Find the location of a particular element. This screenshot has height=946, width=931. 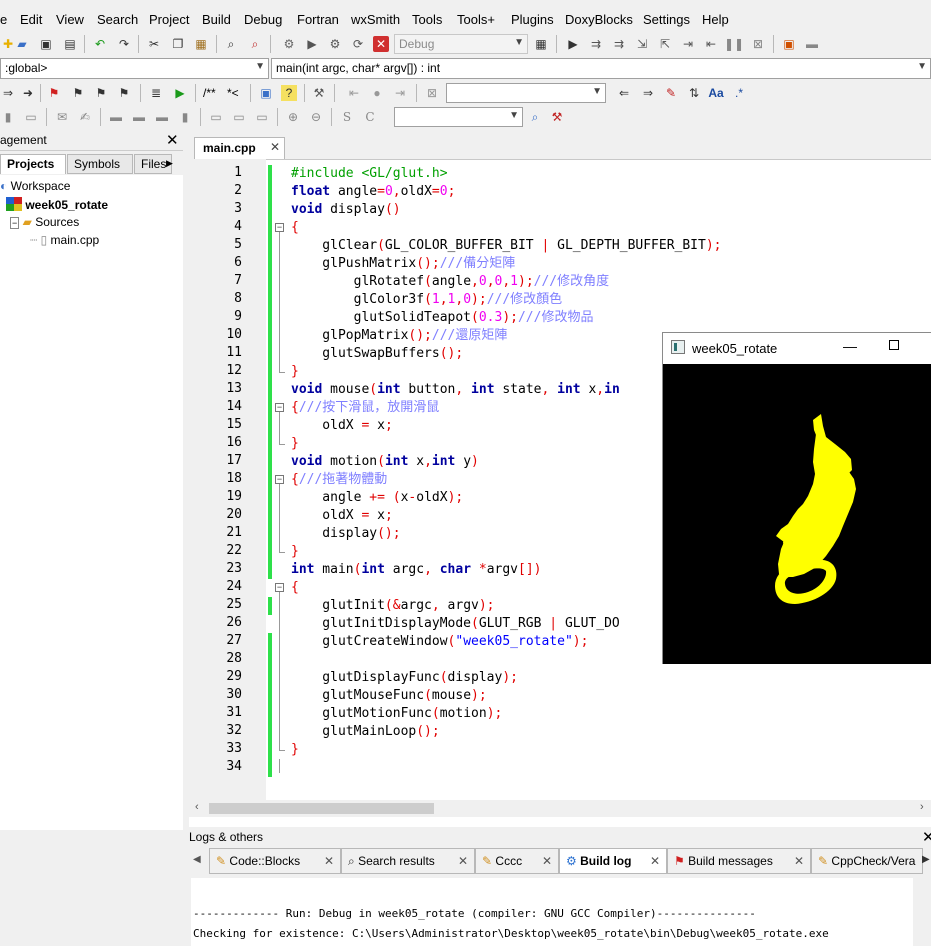

regex-icon: .* is located at coordinates (739, 93).